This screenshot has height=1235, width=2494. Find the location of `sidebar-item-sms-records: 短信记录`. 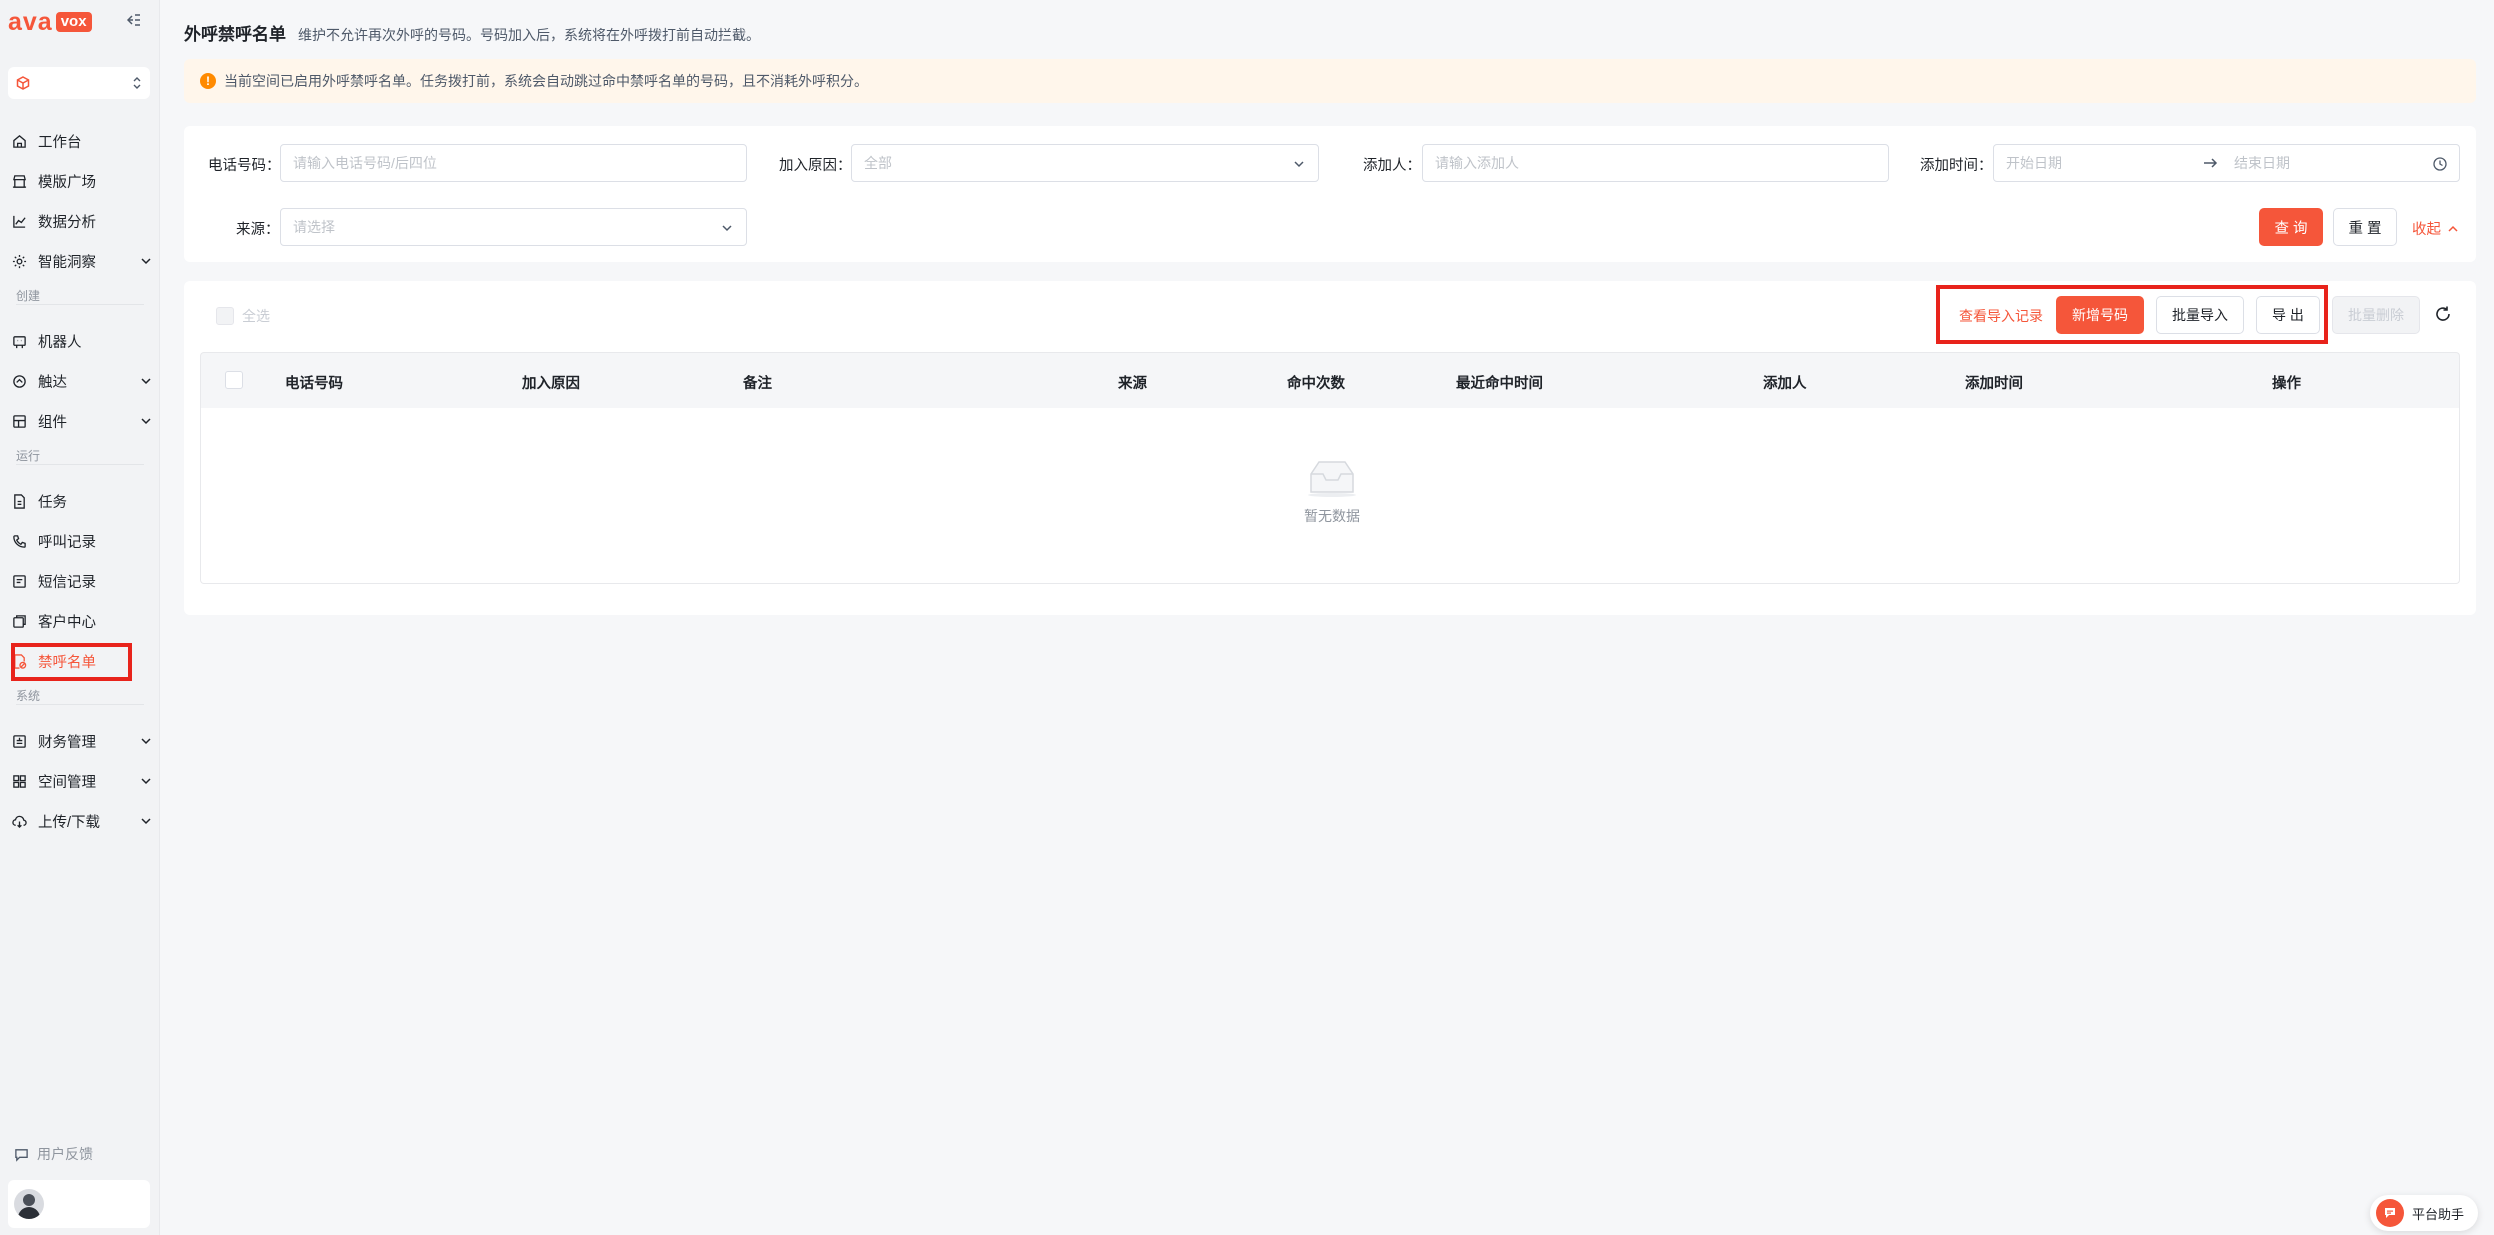

sidebar-item-sms-records: 短信记录 is located at coordinates (82, 581).